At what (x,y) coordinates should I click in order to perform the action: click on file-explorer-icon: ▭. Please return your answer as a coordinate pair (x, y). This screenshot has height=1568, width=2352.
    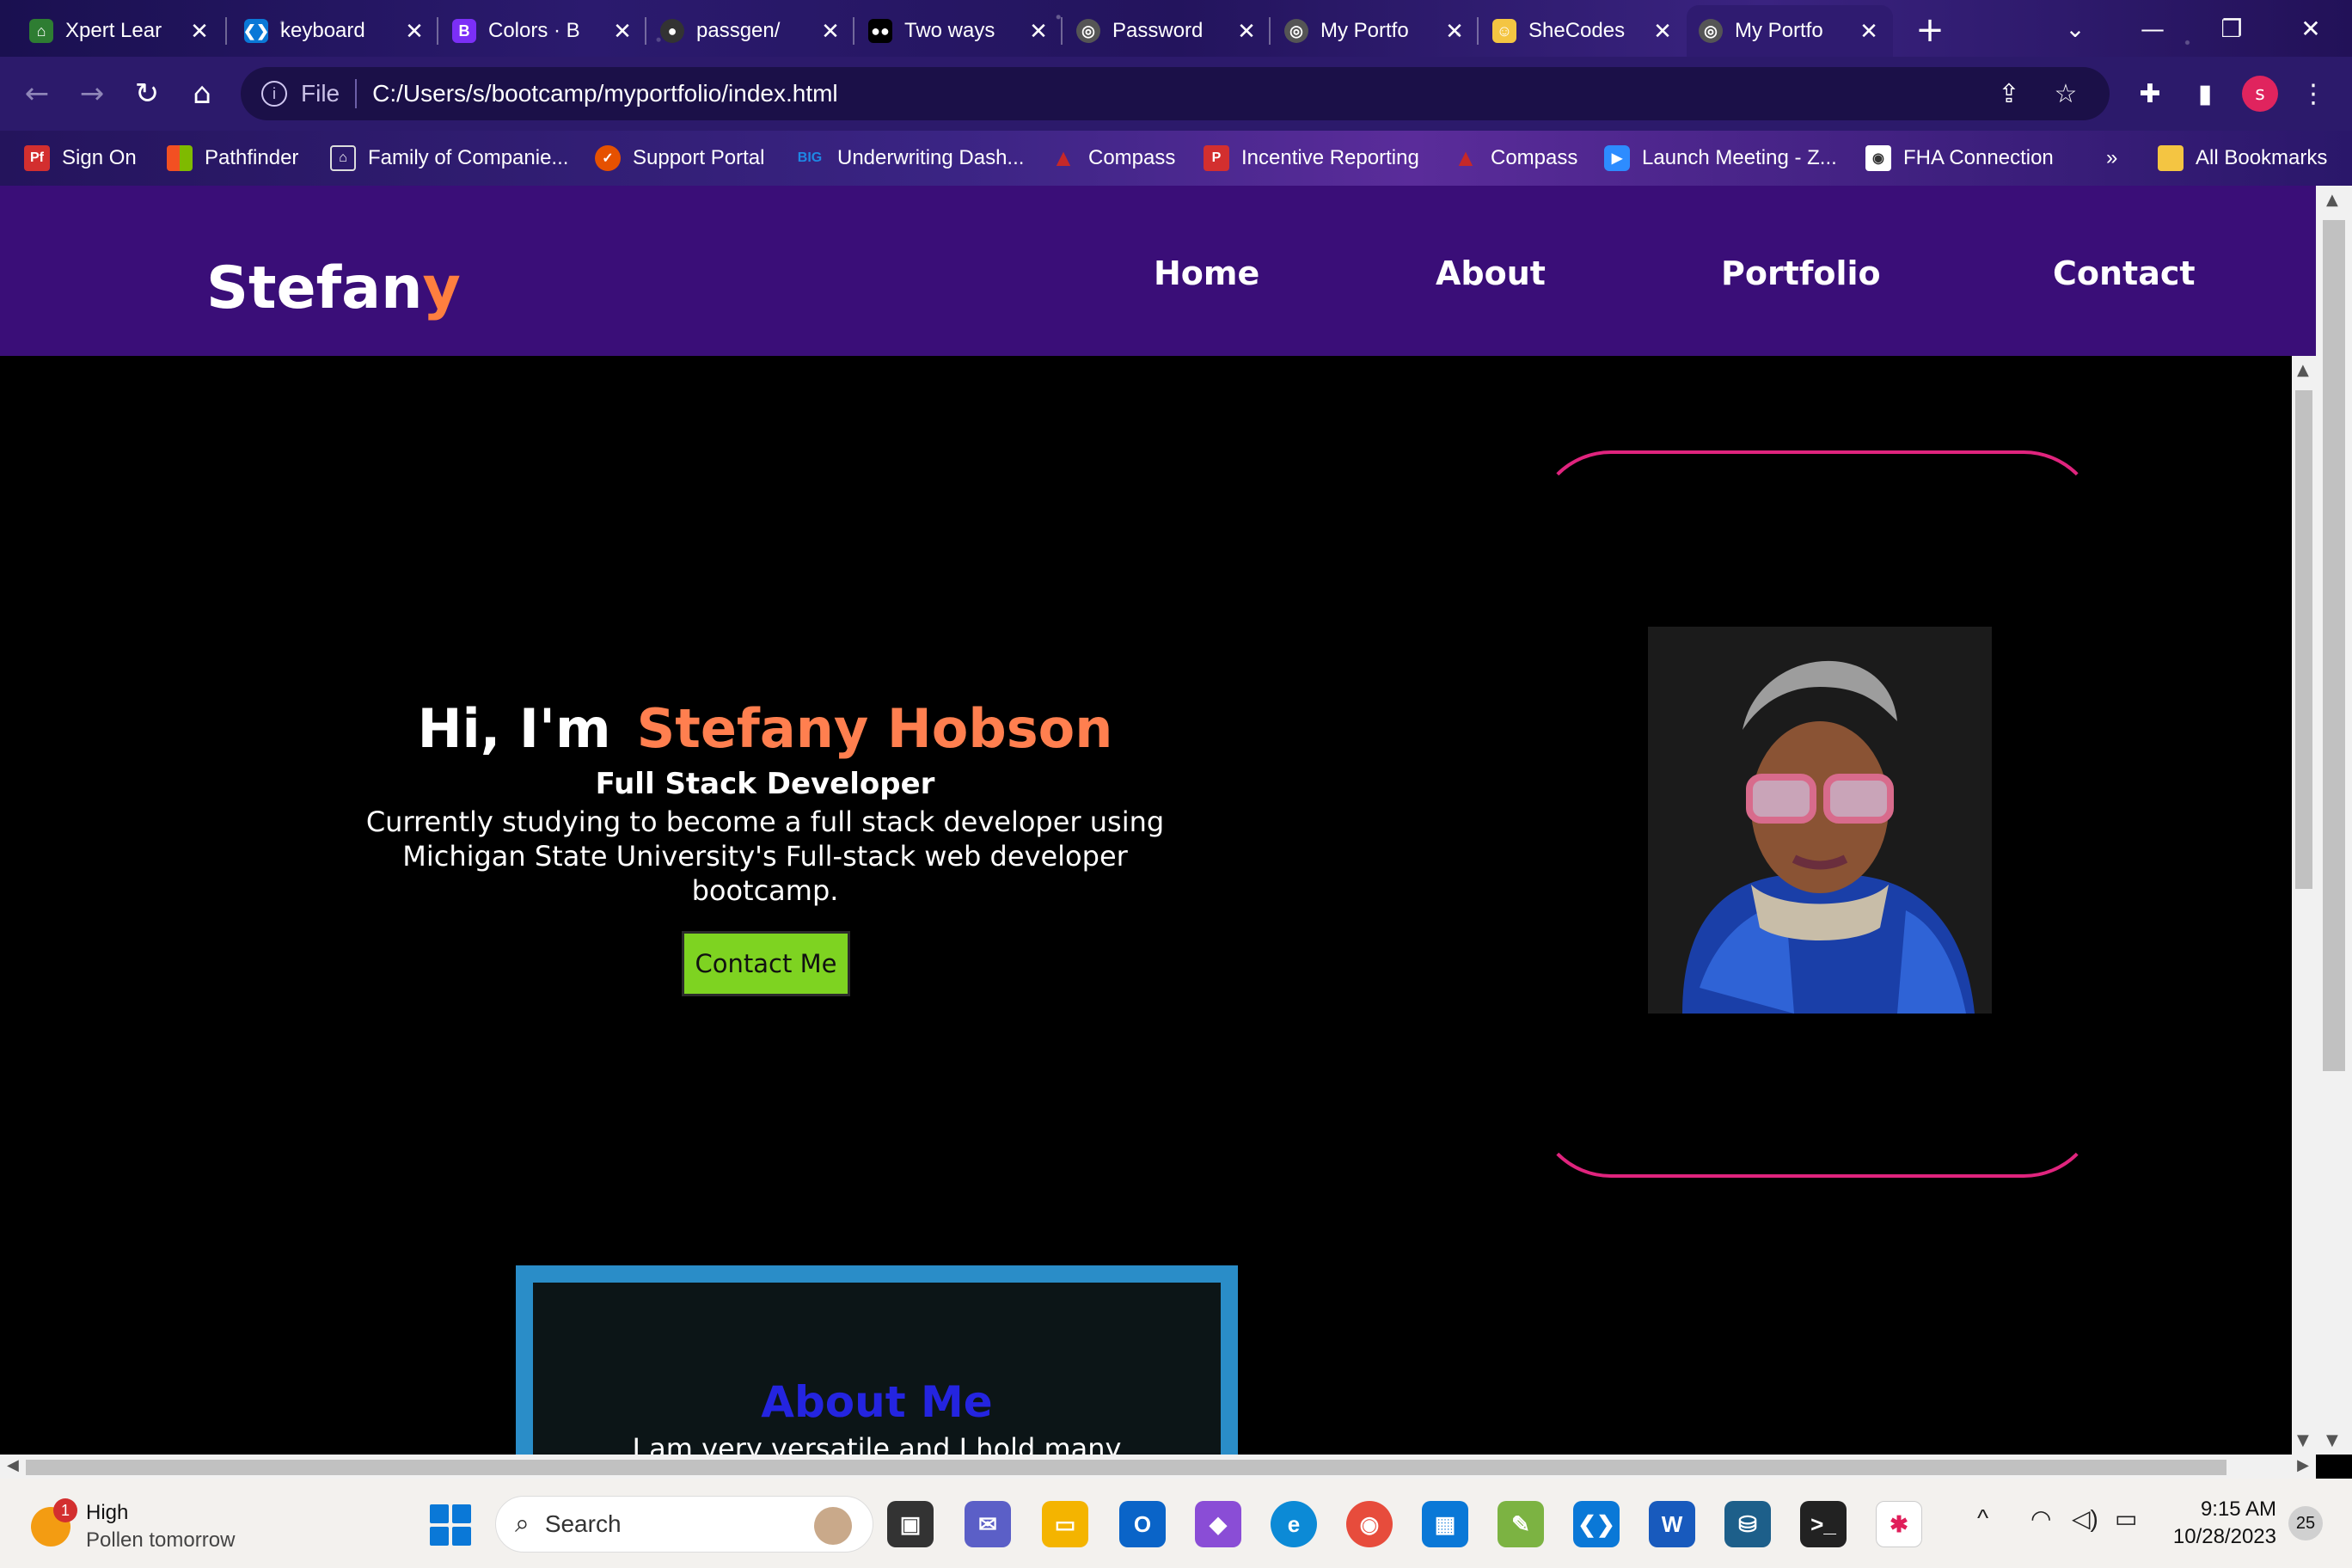
    Looking at the image, I should click on (1065, 1524).